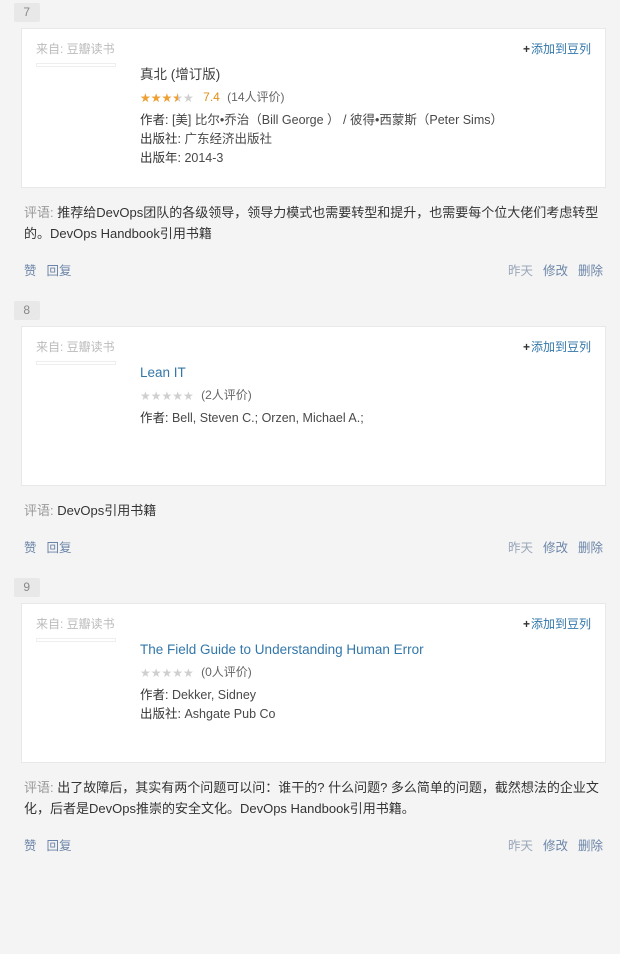 This screenshot has width=620, height=954. What do you see at coordinates (214, 695) in the screenshot?
I see `book-meta-value: Dekker, Sidney` at bounding box center [214, 695].